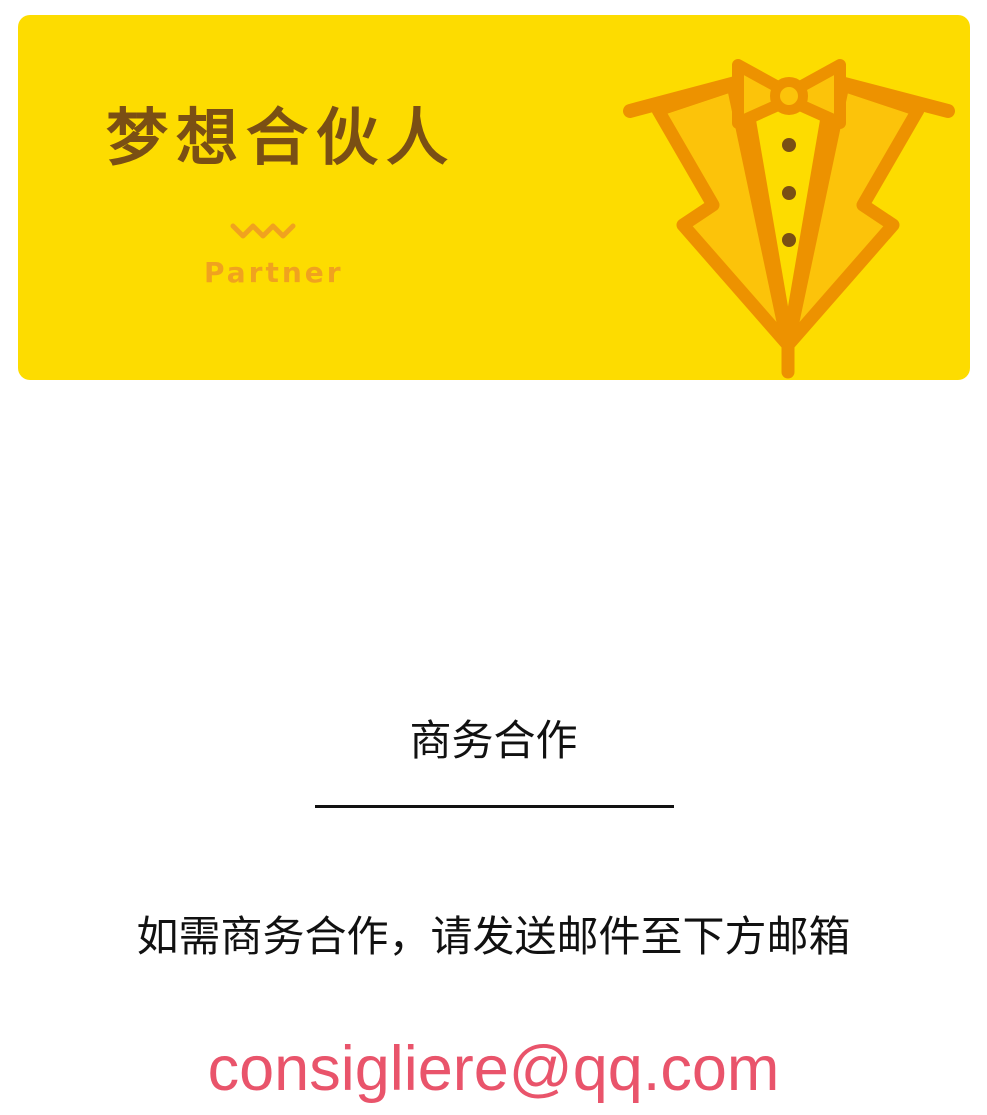 Image resolution: width=987 pixels, height=1115 pixels. What do you see at coordinates (274, 272) in the screenshot?
I see `banner-subtitle: Partner` at bounding box center [274, 272].